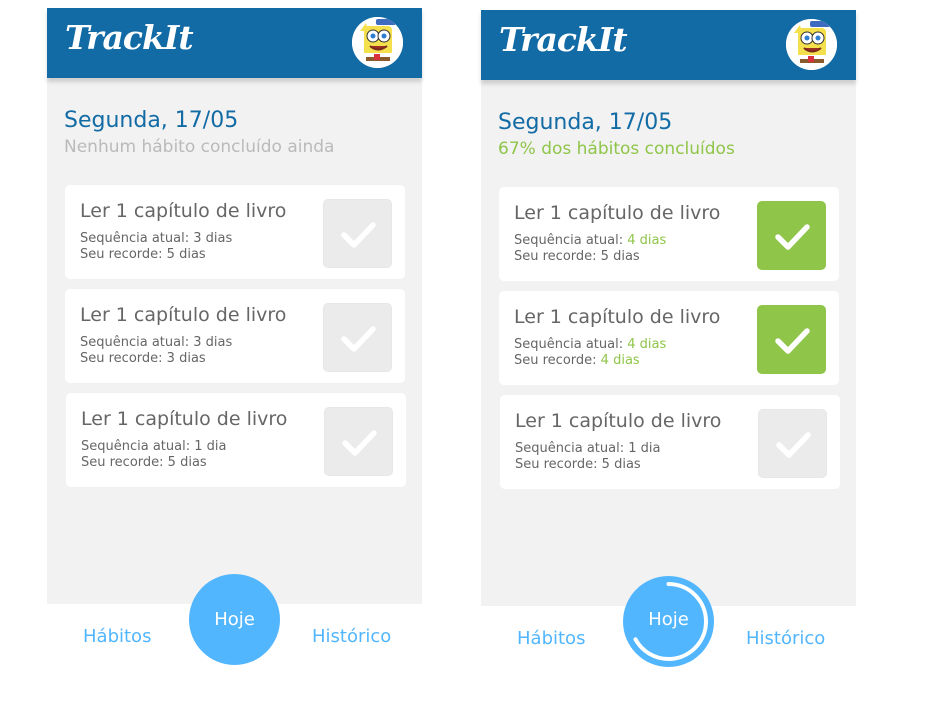  What do you see at coordinates (186, 358) in the screenshot?
I see `record-value: 3 dias` at bounding box center [186, 358].